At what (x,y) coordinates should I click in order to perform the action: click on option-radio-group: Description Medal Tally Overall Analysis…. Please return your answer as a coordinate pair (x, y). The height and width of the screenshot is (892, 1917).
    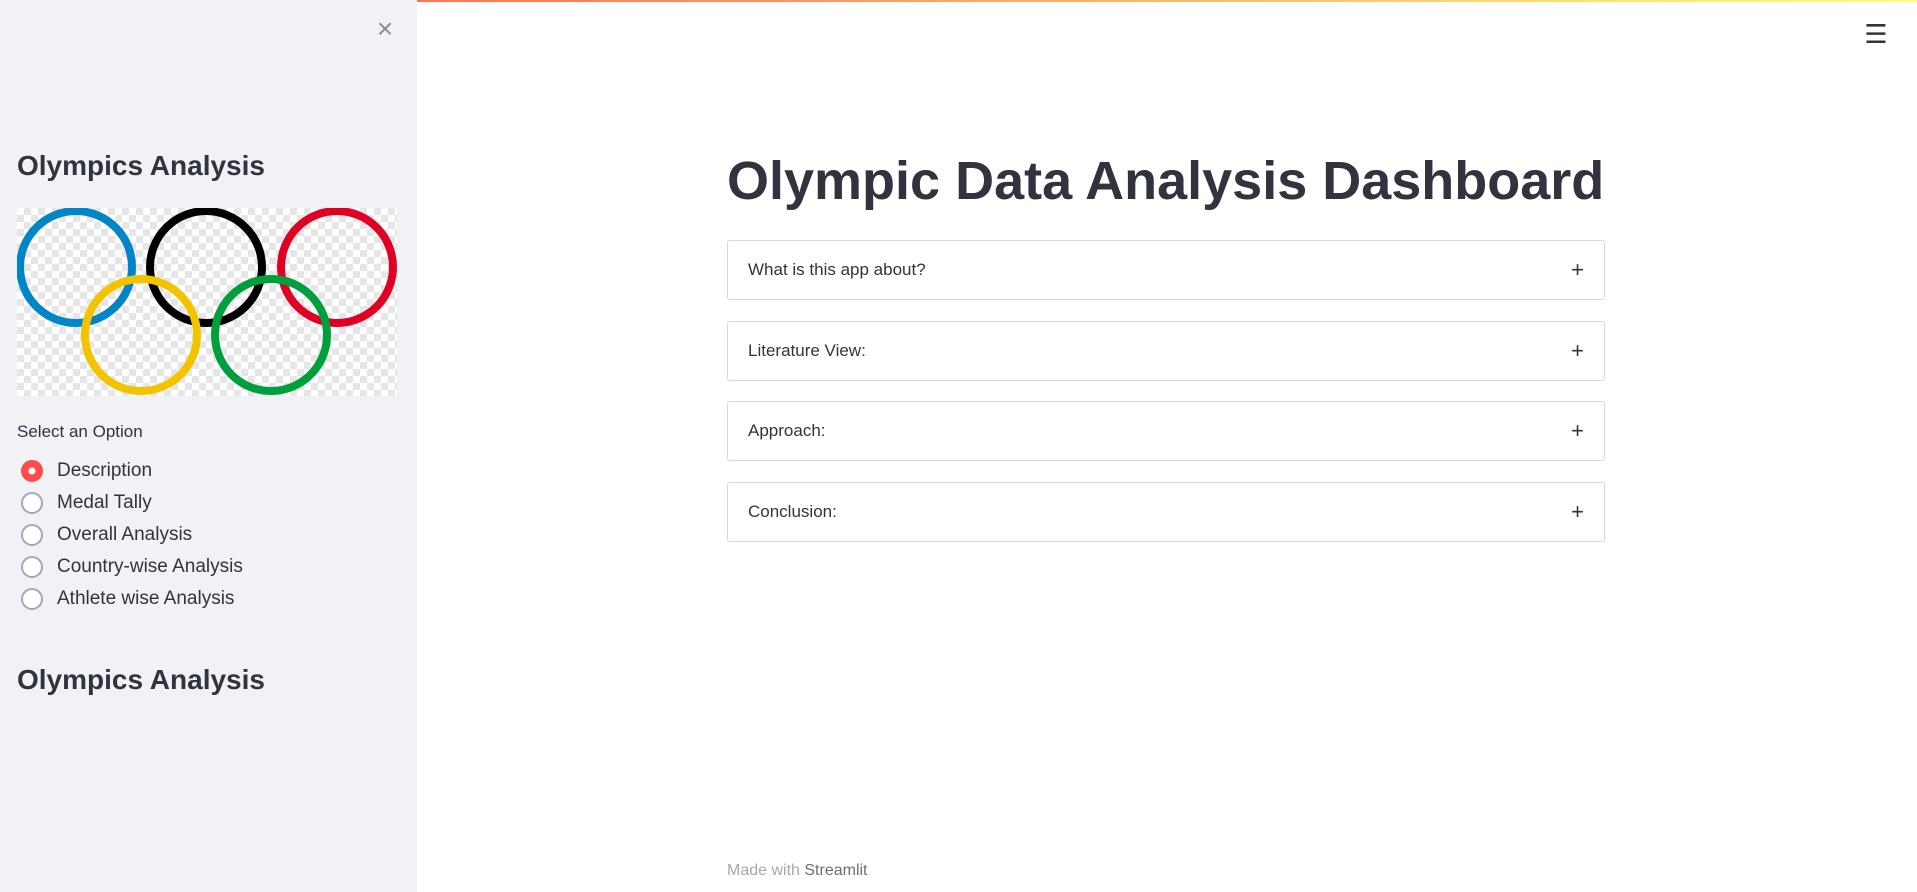
    Looking at the image, I should click on (130, 535).